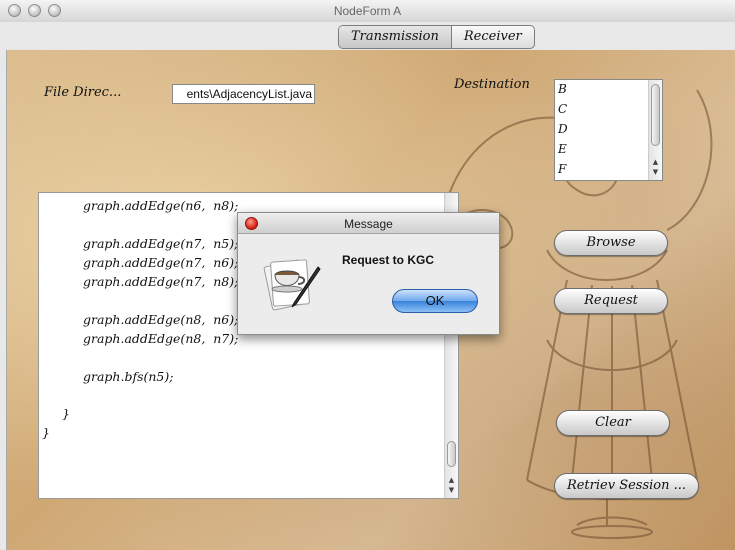  Describe the element at coordinates (161, 281) in the screenshot. I see `code-line: graph.addEdge(n7, n8);` at that location.